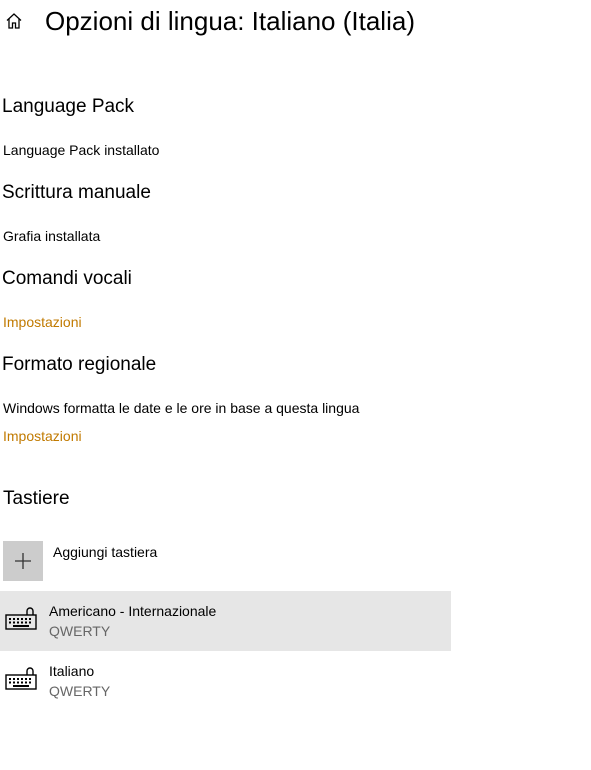  Describe the element at coordinates (133, 611) in the screenshot. I see `keyboard-name: Americano - Internazionale` at that location.